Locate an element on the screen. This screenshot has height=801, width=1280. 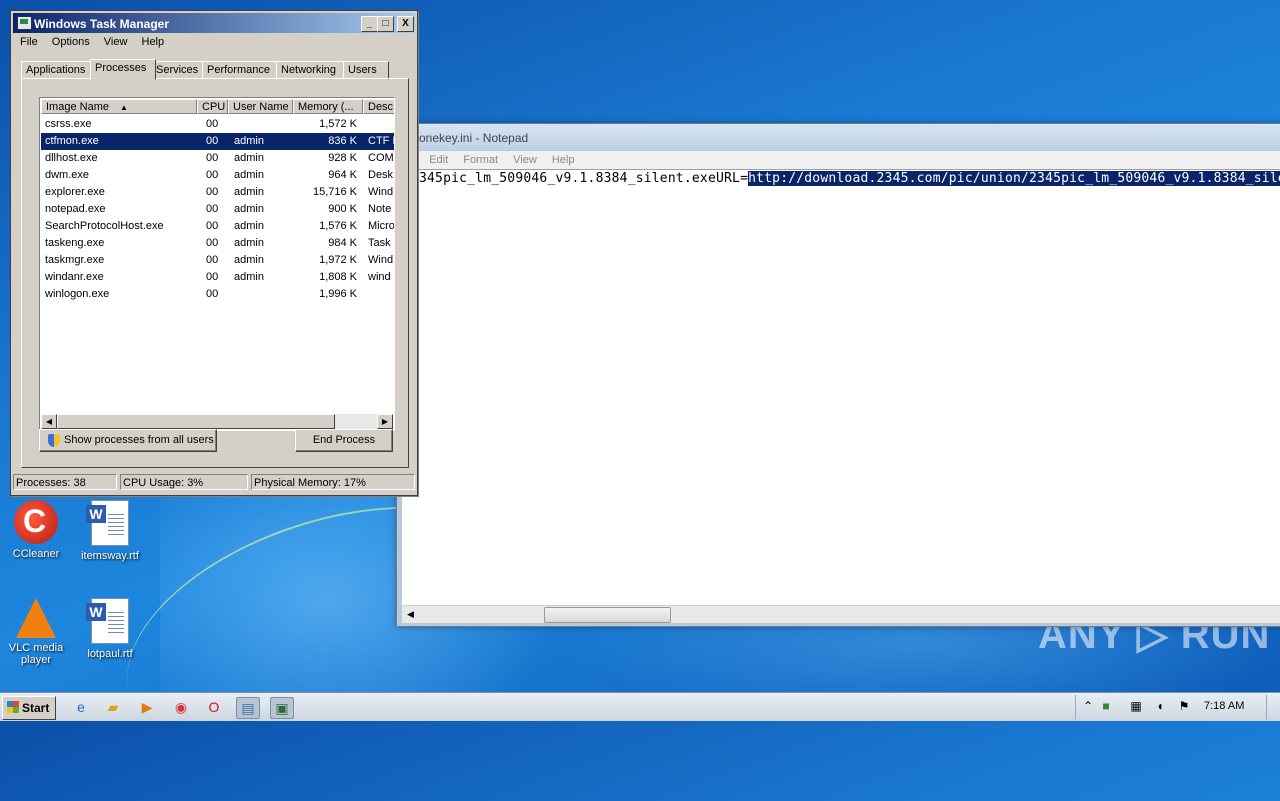
cell-image-name: explorer.exe is located at coordinates (75, 192).